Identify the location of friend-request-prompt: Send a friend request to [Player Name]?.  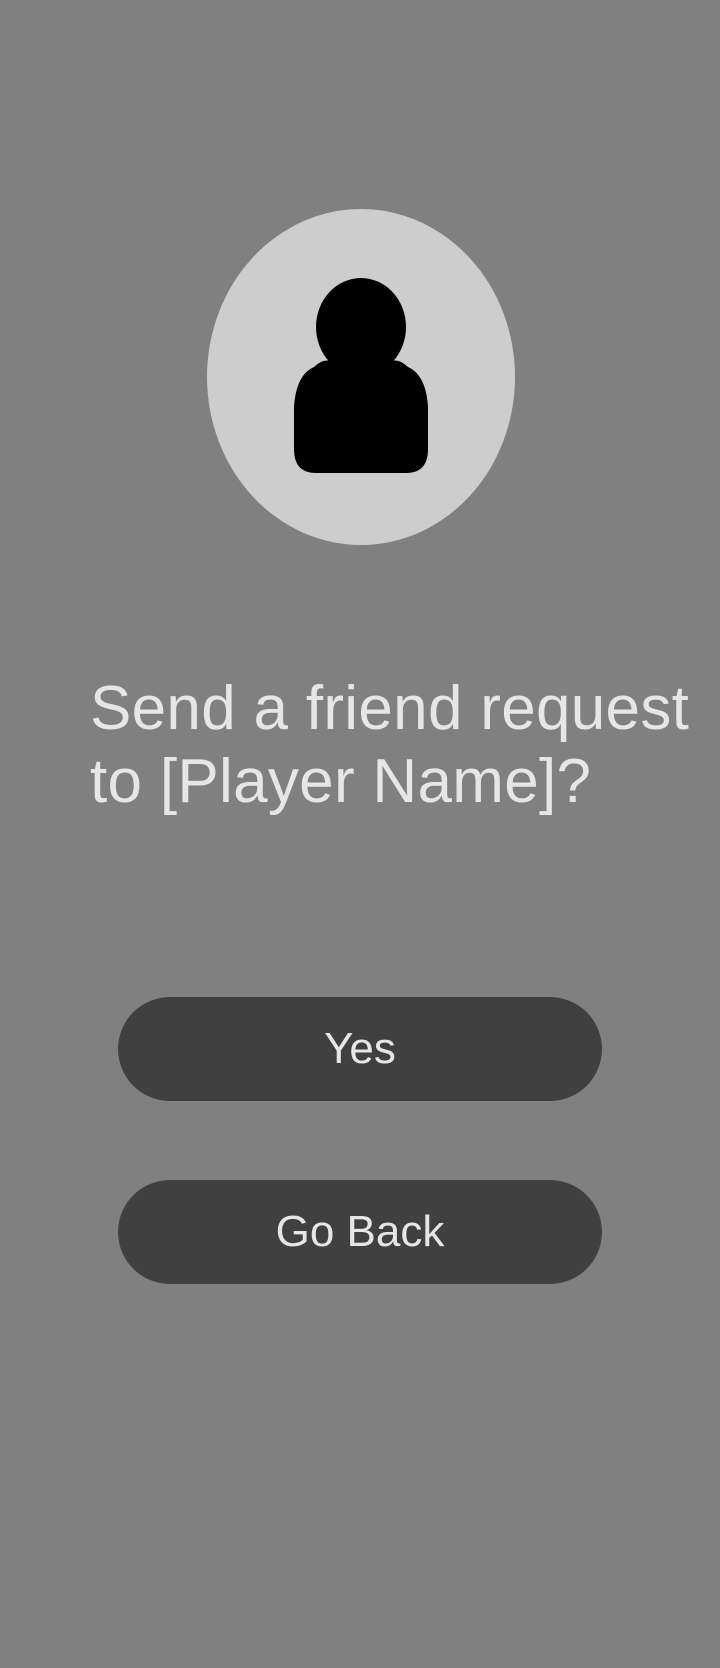
(390, 745).